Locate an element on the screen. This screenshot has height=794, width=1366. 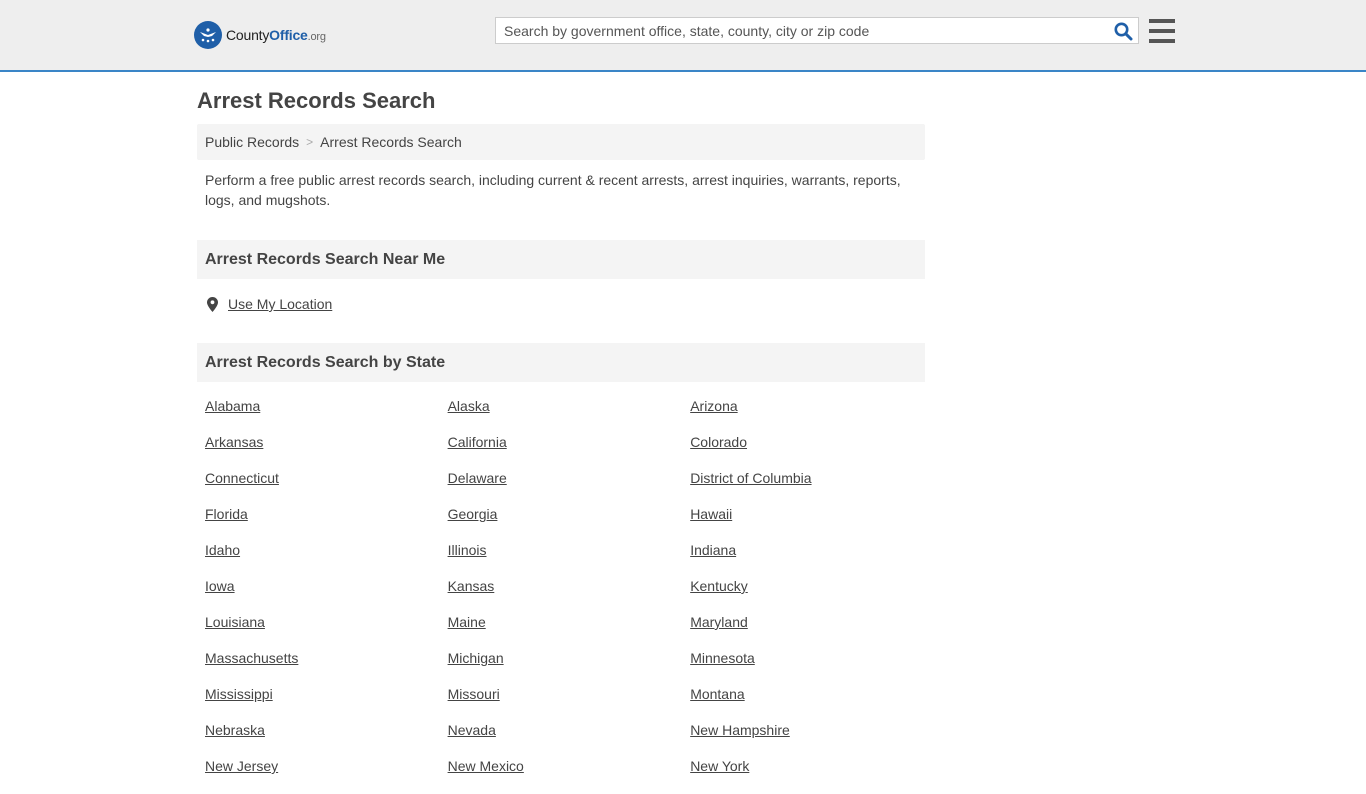
list-item: Colorado is located at coordinates (811, 452).